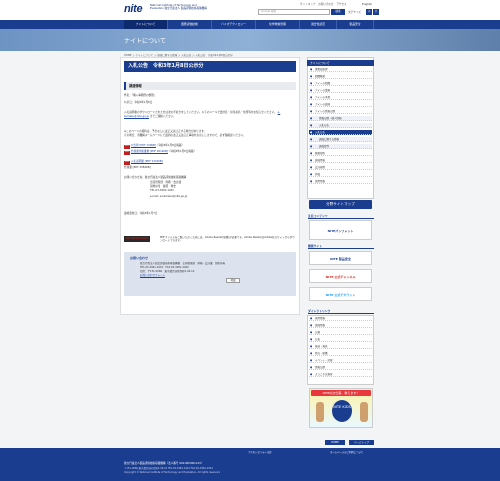  What do you see at coordinates (340, 181) in the screenshot?
I see `sidebar-item: 採用情報` at bounding box center [340, 181].